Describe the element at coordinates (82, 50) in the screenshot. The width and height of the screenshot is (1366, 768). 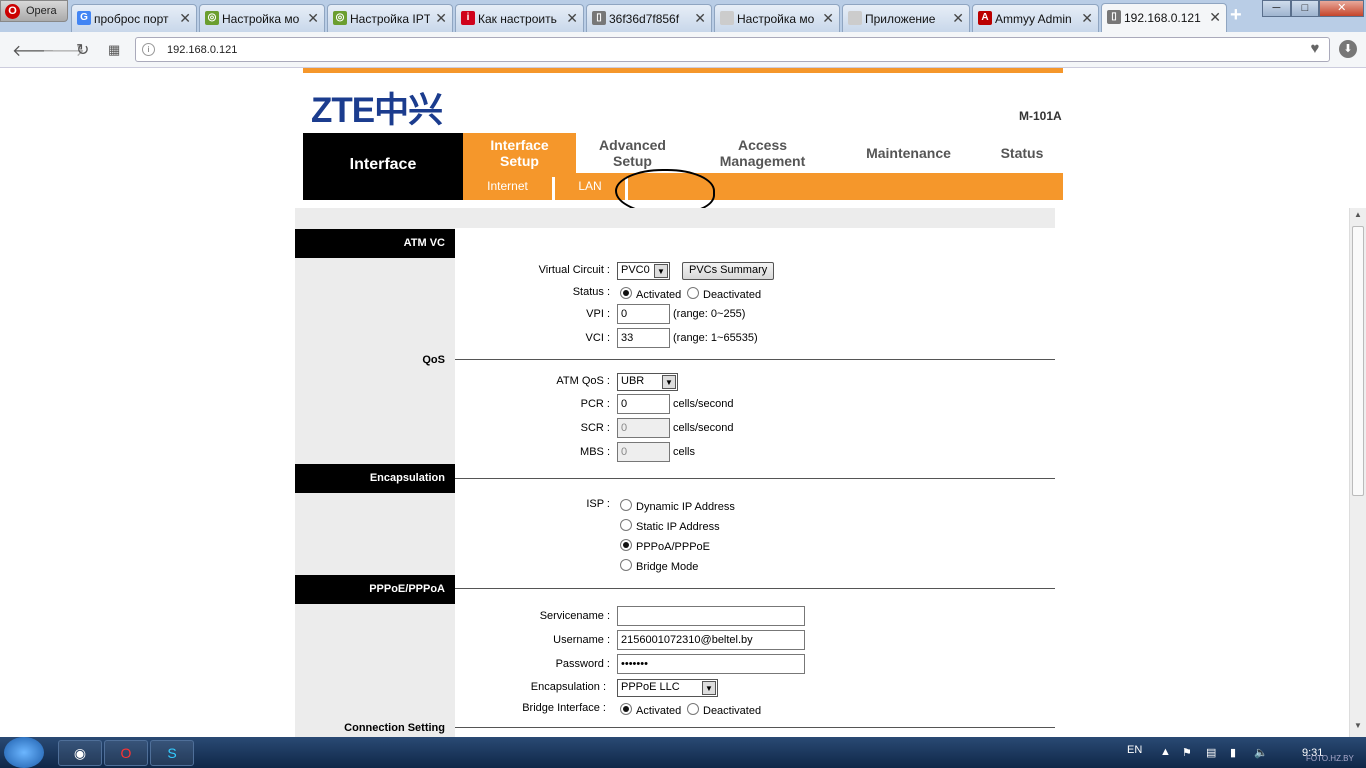
I see `reload-icon: ↻` at that location.